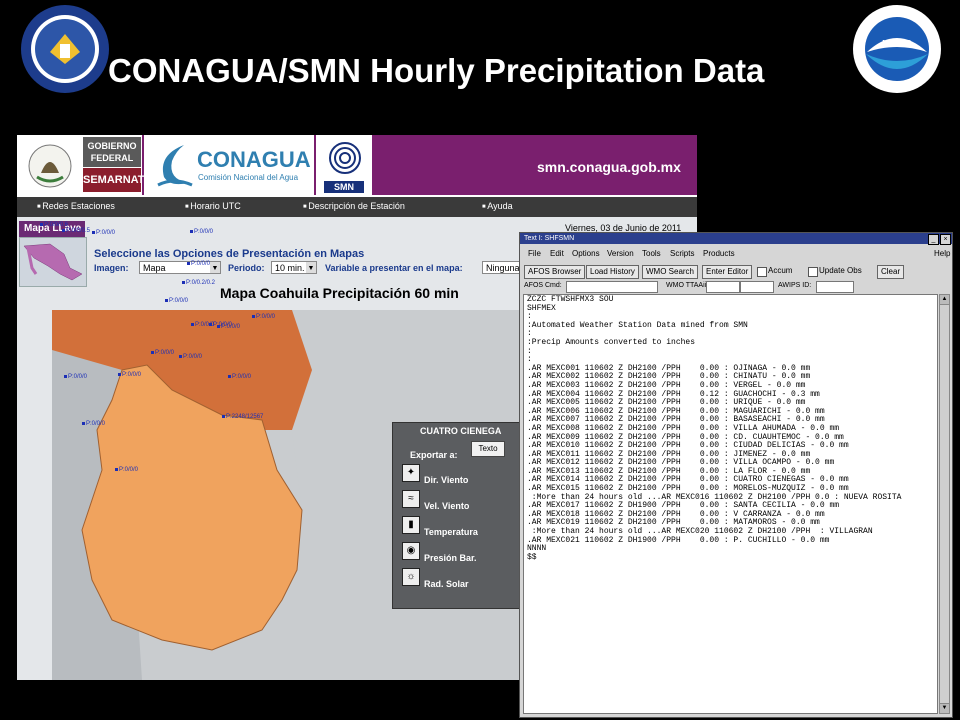  Describe the element at coordinates (411, 473) in the screenshot. I see `wind-direction-icon: ✦` at that location.